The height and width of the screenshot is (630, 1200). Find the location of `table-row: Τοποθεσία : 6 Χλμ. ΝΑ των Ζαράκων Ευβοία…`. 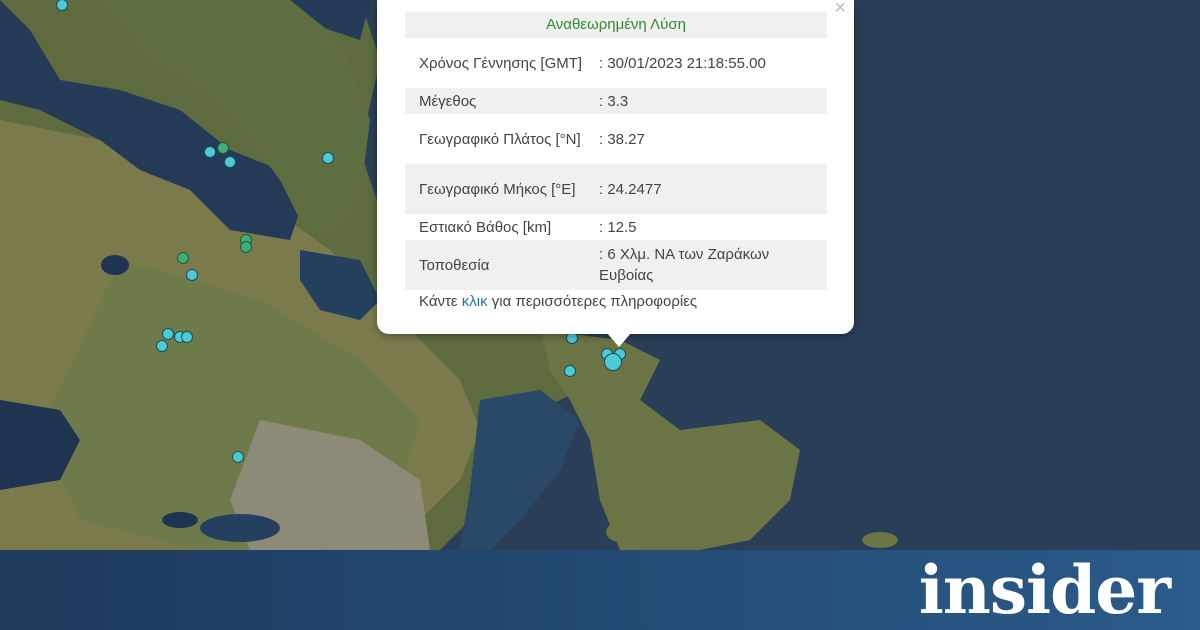

table-row: Τοποθεσία : 6 Χλμ. ΝΑ των Ζαράκων Ευβοία… is located at coordinates (616, 265).